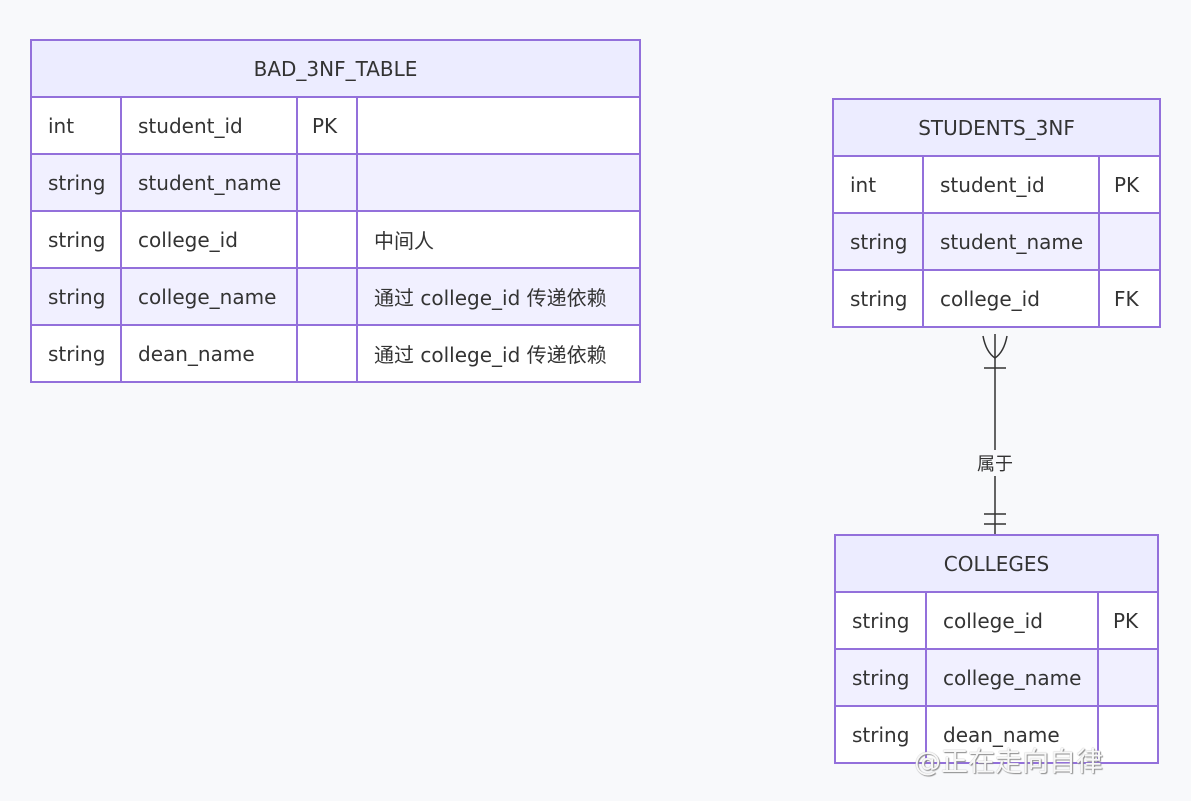 The width and height of the screenshot is (1191, 801). I want to click on relationship-connector: 属于, so click(995, 434).